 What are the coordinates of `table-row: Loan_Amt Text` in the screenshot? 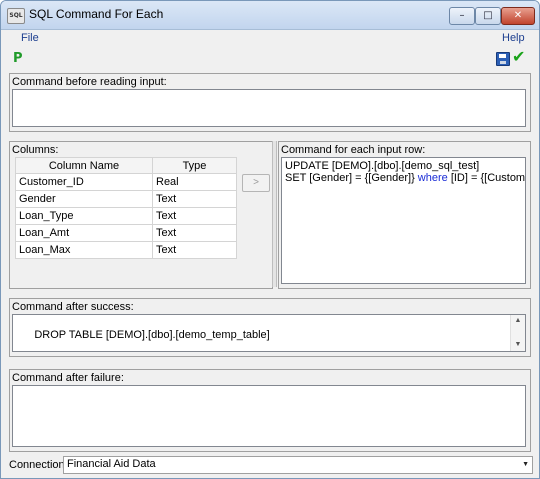 It's located at (126, 233).